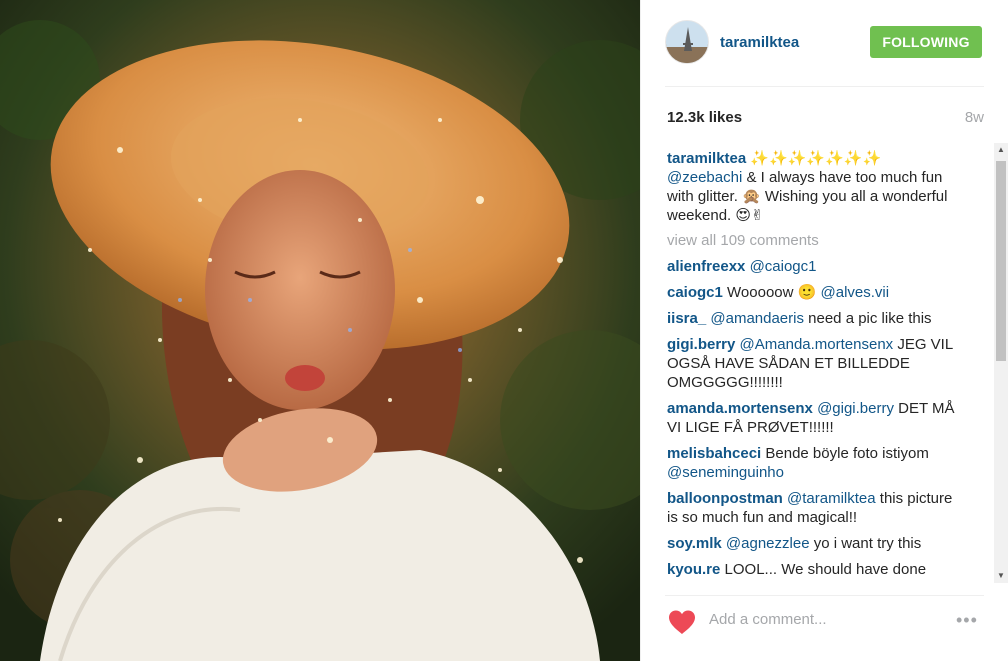 The image size is (1008, 661). What do you see at coordinates (694, 543) in the screenshot?
I see `comment-username: soy.mlk` at bounding box center [694, 543].